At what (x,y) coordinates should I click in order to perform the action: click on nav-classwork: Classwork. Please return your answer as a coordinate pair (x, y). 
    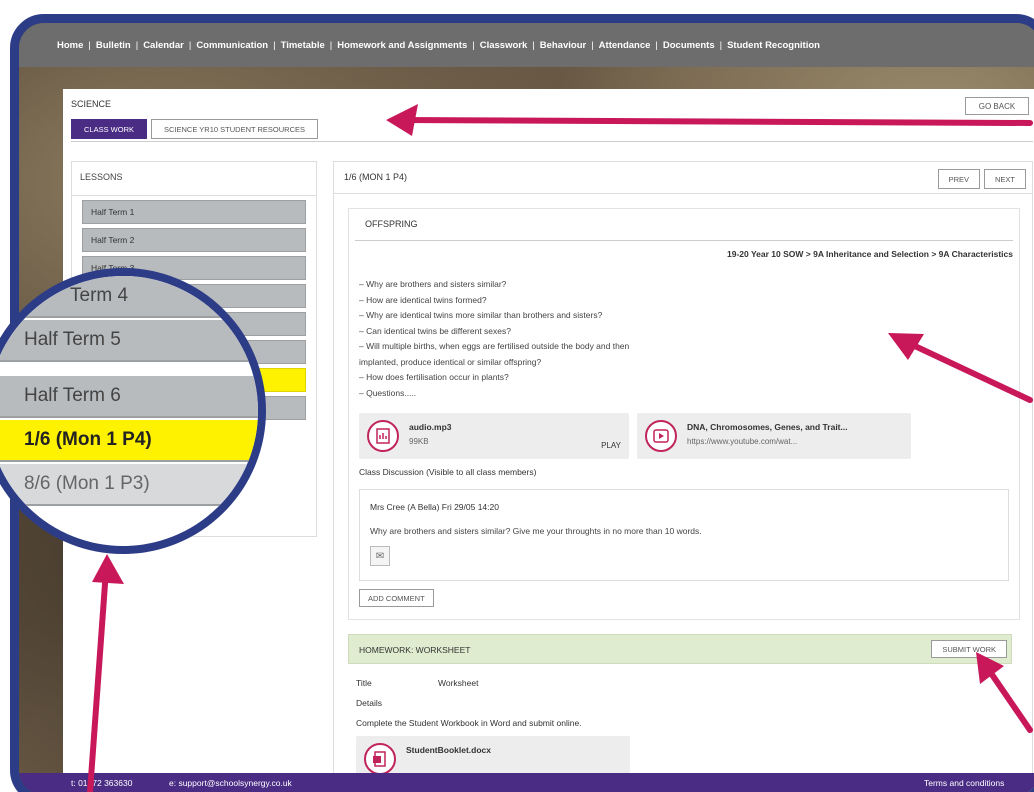
    Looking at the image, I should click on (504, 45).